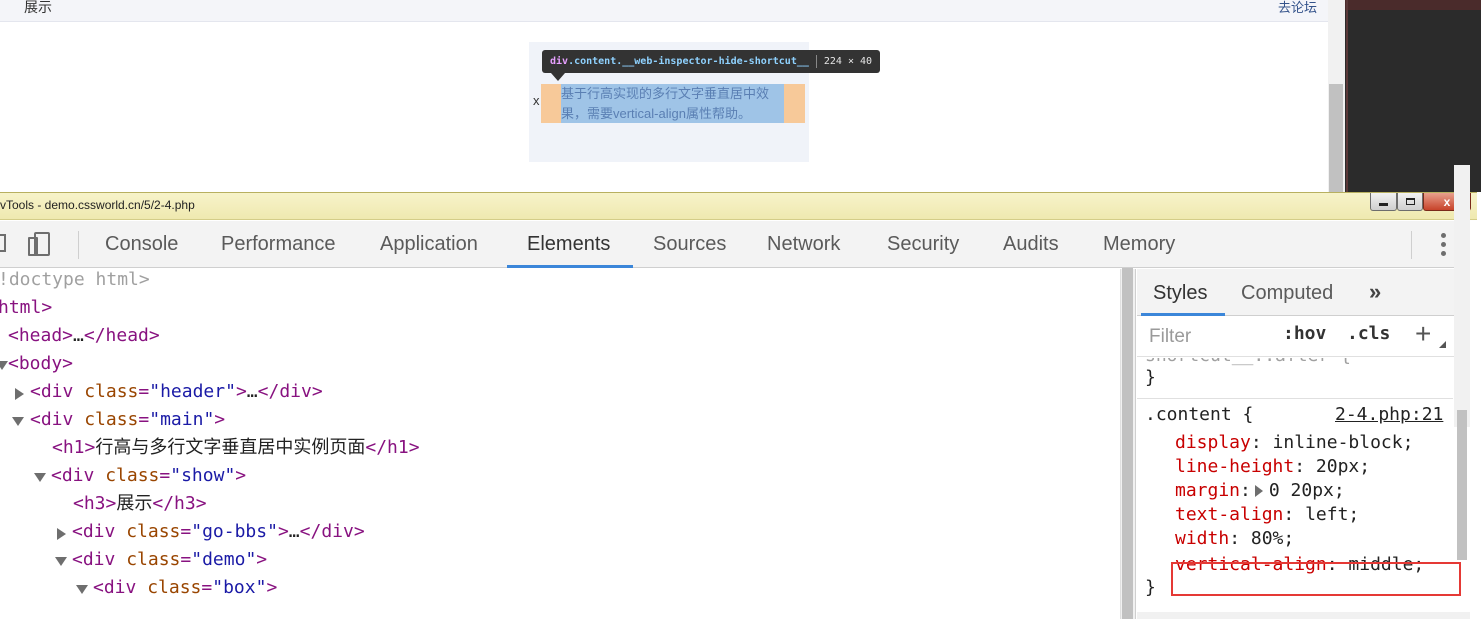 The image size is (1481, 619). Describe the element at coordinates (1303, 615) in the screenshot. I see `styles-horizontal-scrollbar` at that location.